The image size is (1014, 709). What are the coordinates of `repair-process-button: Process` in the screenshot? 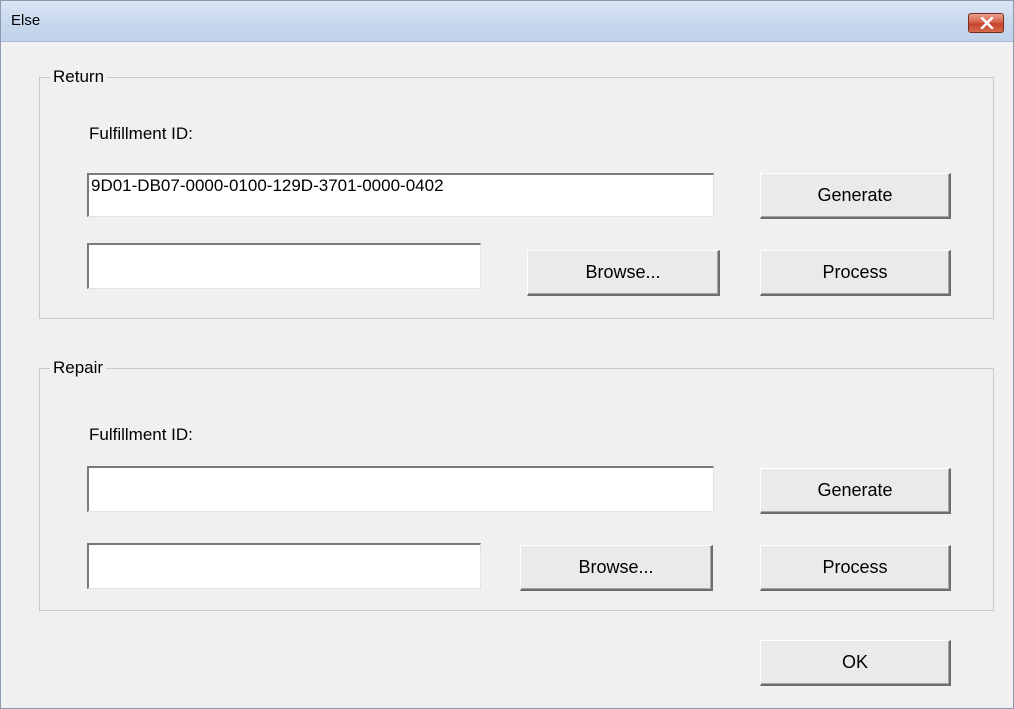 It's located at (855, 568).